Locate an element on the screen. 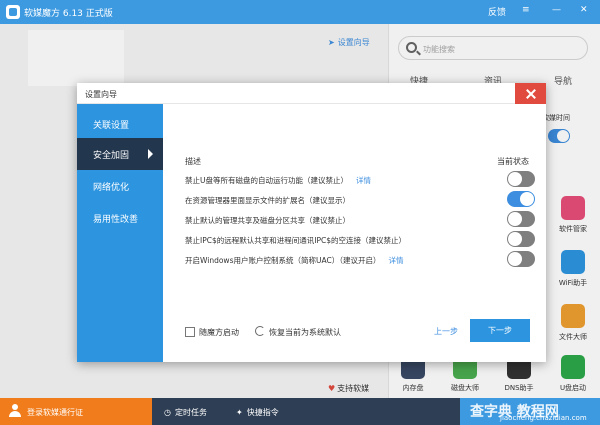  title-bar: 软媒魔方 6.13 正式版 反馈 ≡ — ✕ is located at coordinates (300, 12).